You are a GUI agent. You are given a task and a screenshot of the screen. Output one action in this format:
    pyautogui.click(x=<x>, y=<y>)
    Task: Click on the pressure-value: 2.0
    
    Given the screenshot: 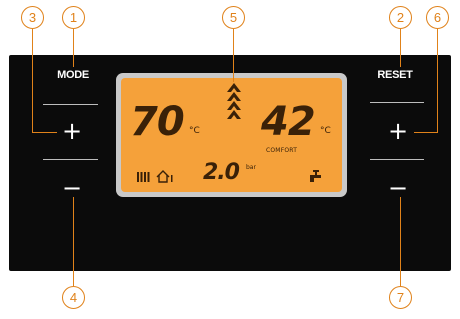 What is the action you would take?
    pyautogui.click(x=221, y=172)
    